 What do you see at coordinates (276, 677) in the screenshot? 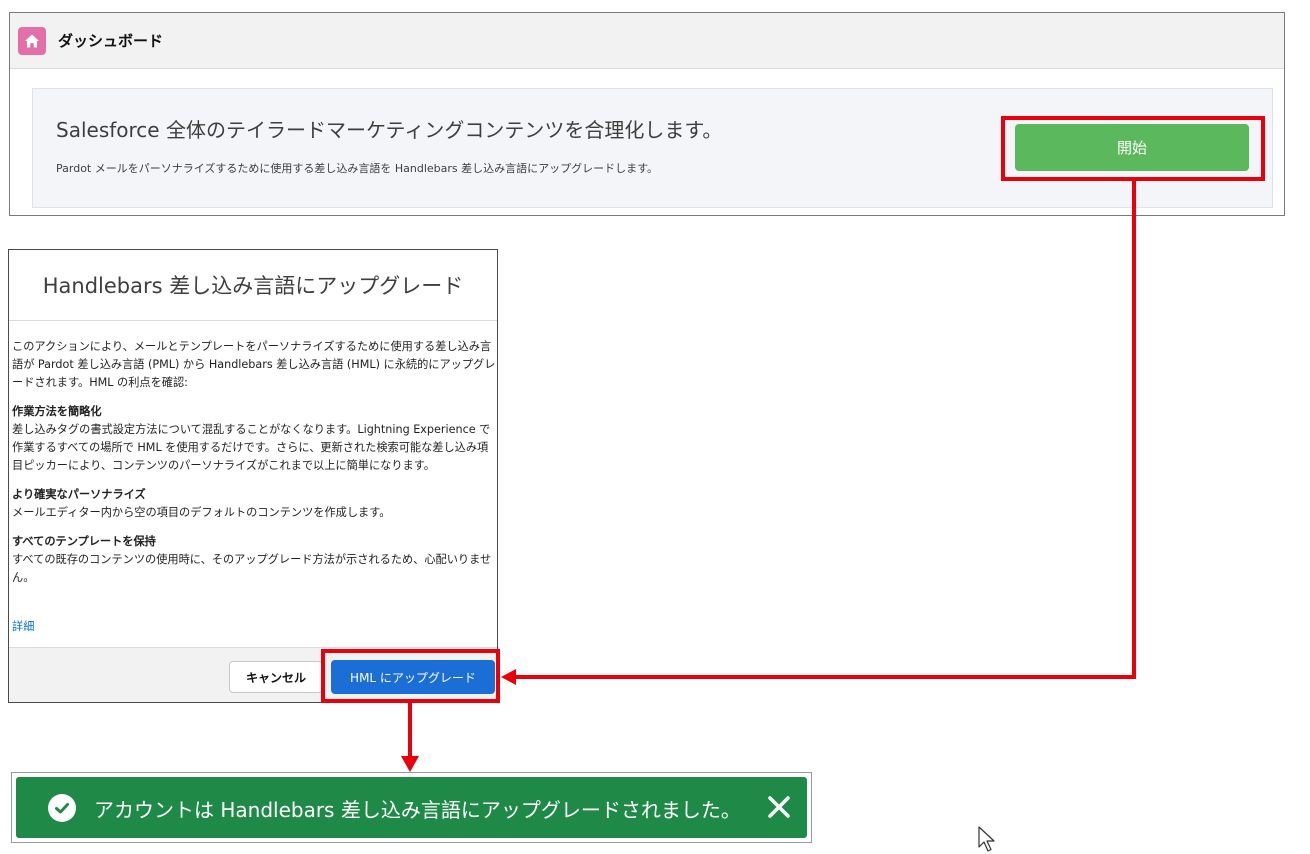
I see `cancel-button: キャンセル` at bounding box center [276, 677].